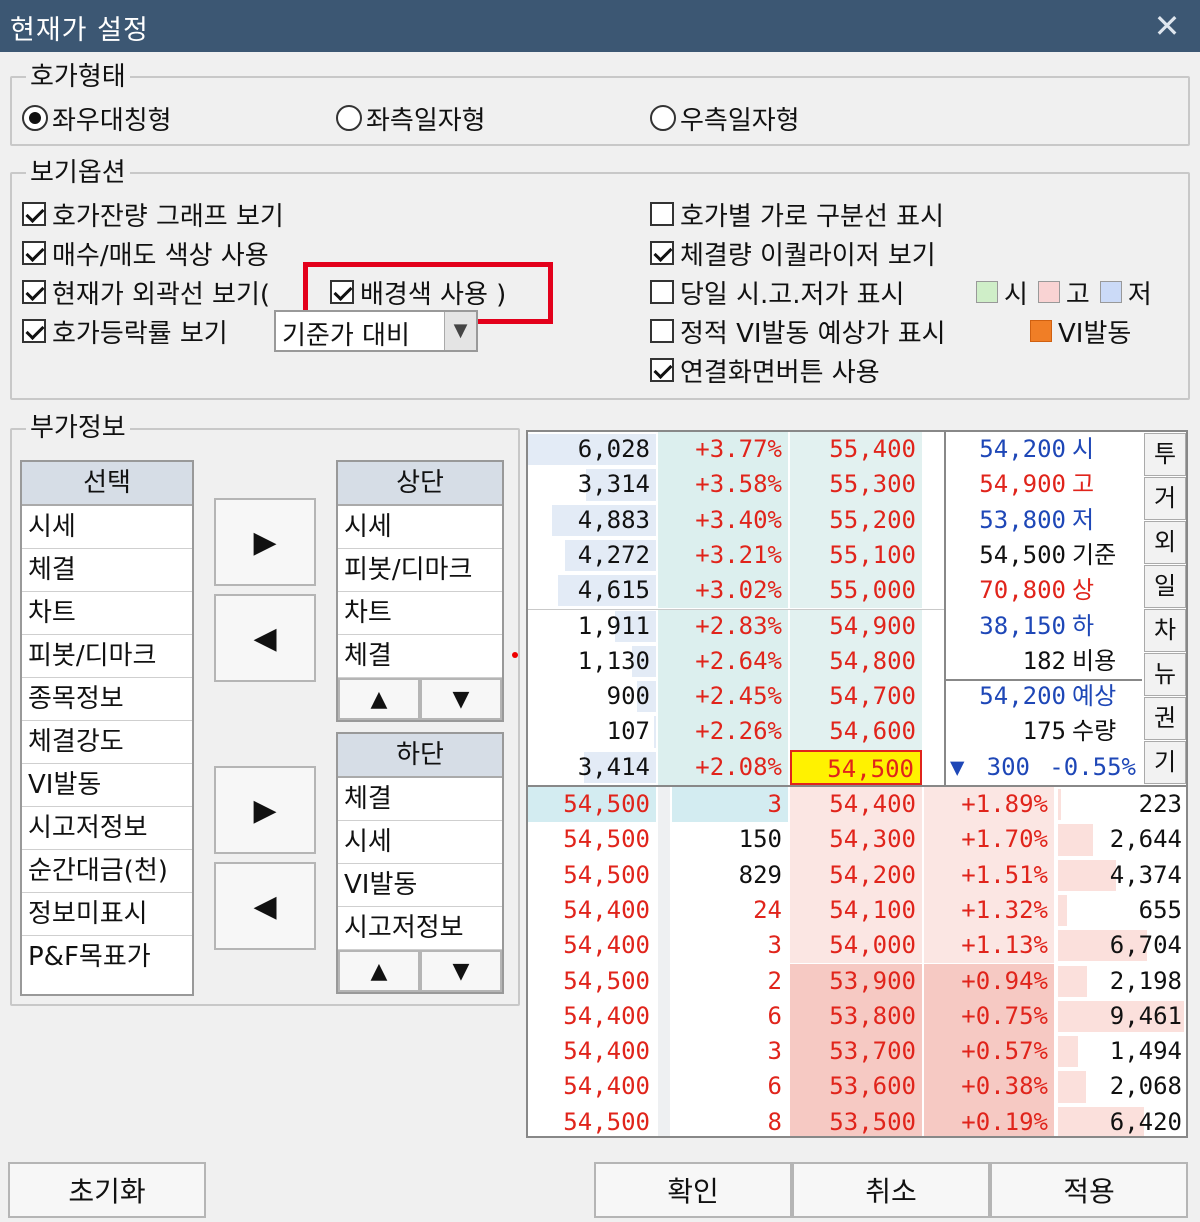 The image size is (1200, 1222). What do you see at coordinates (1165, 718) in the screenshot?
I see `side-tab: 권` at bounding box center [1165, 718].